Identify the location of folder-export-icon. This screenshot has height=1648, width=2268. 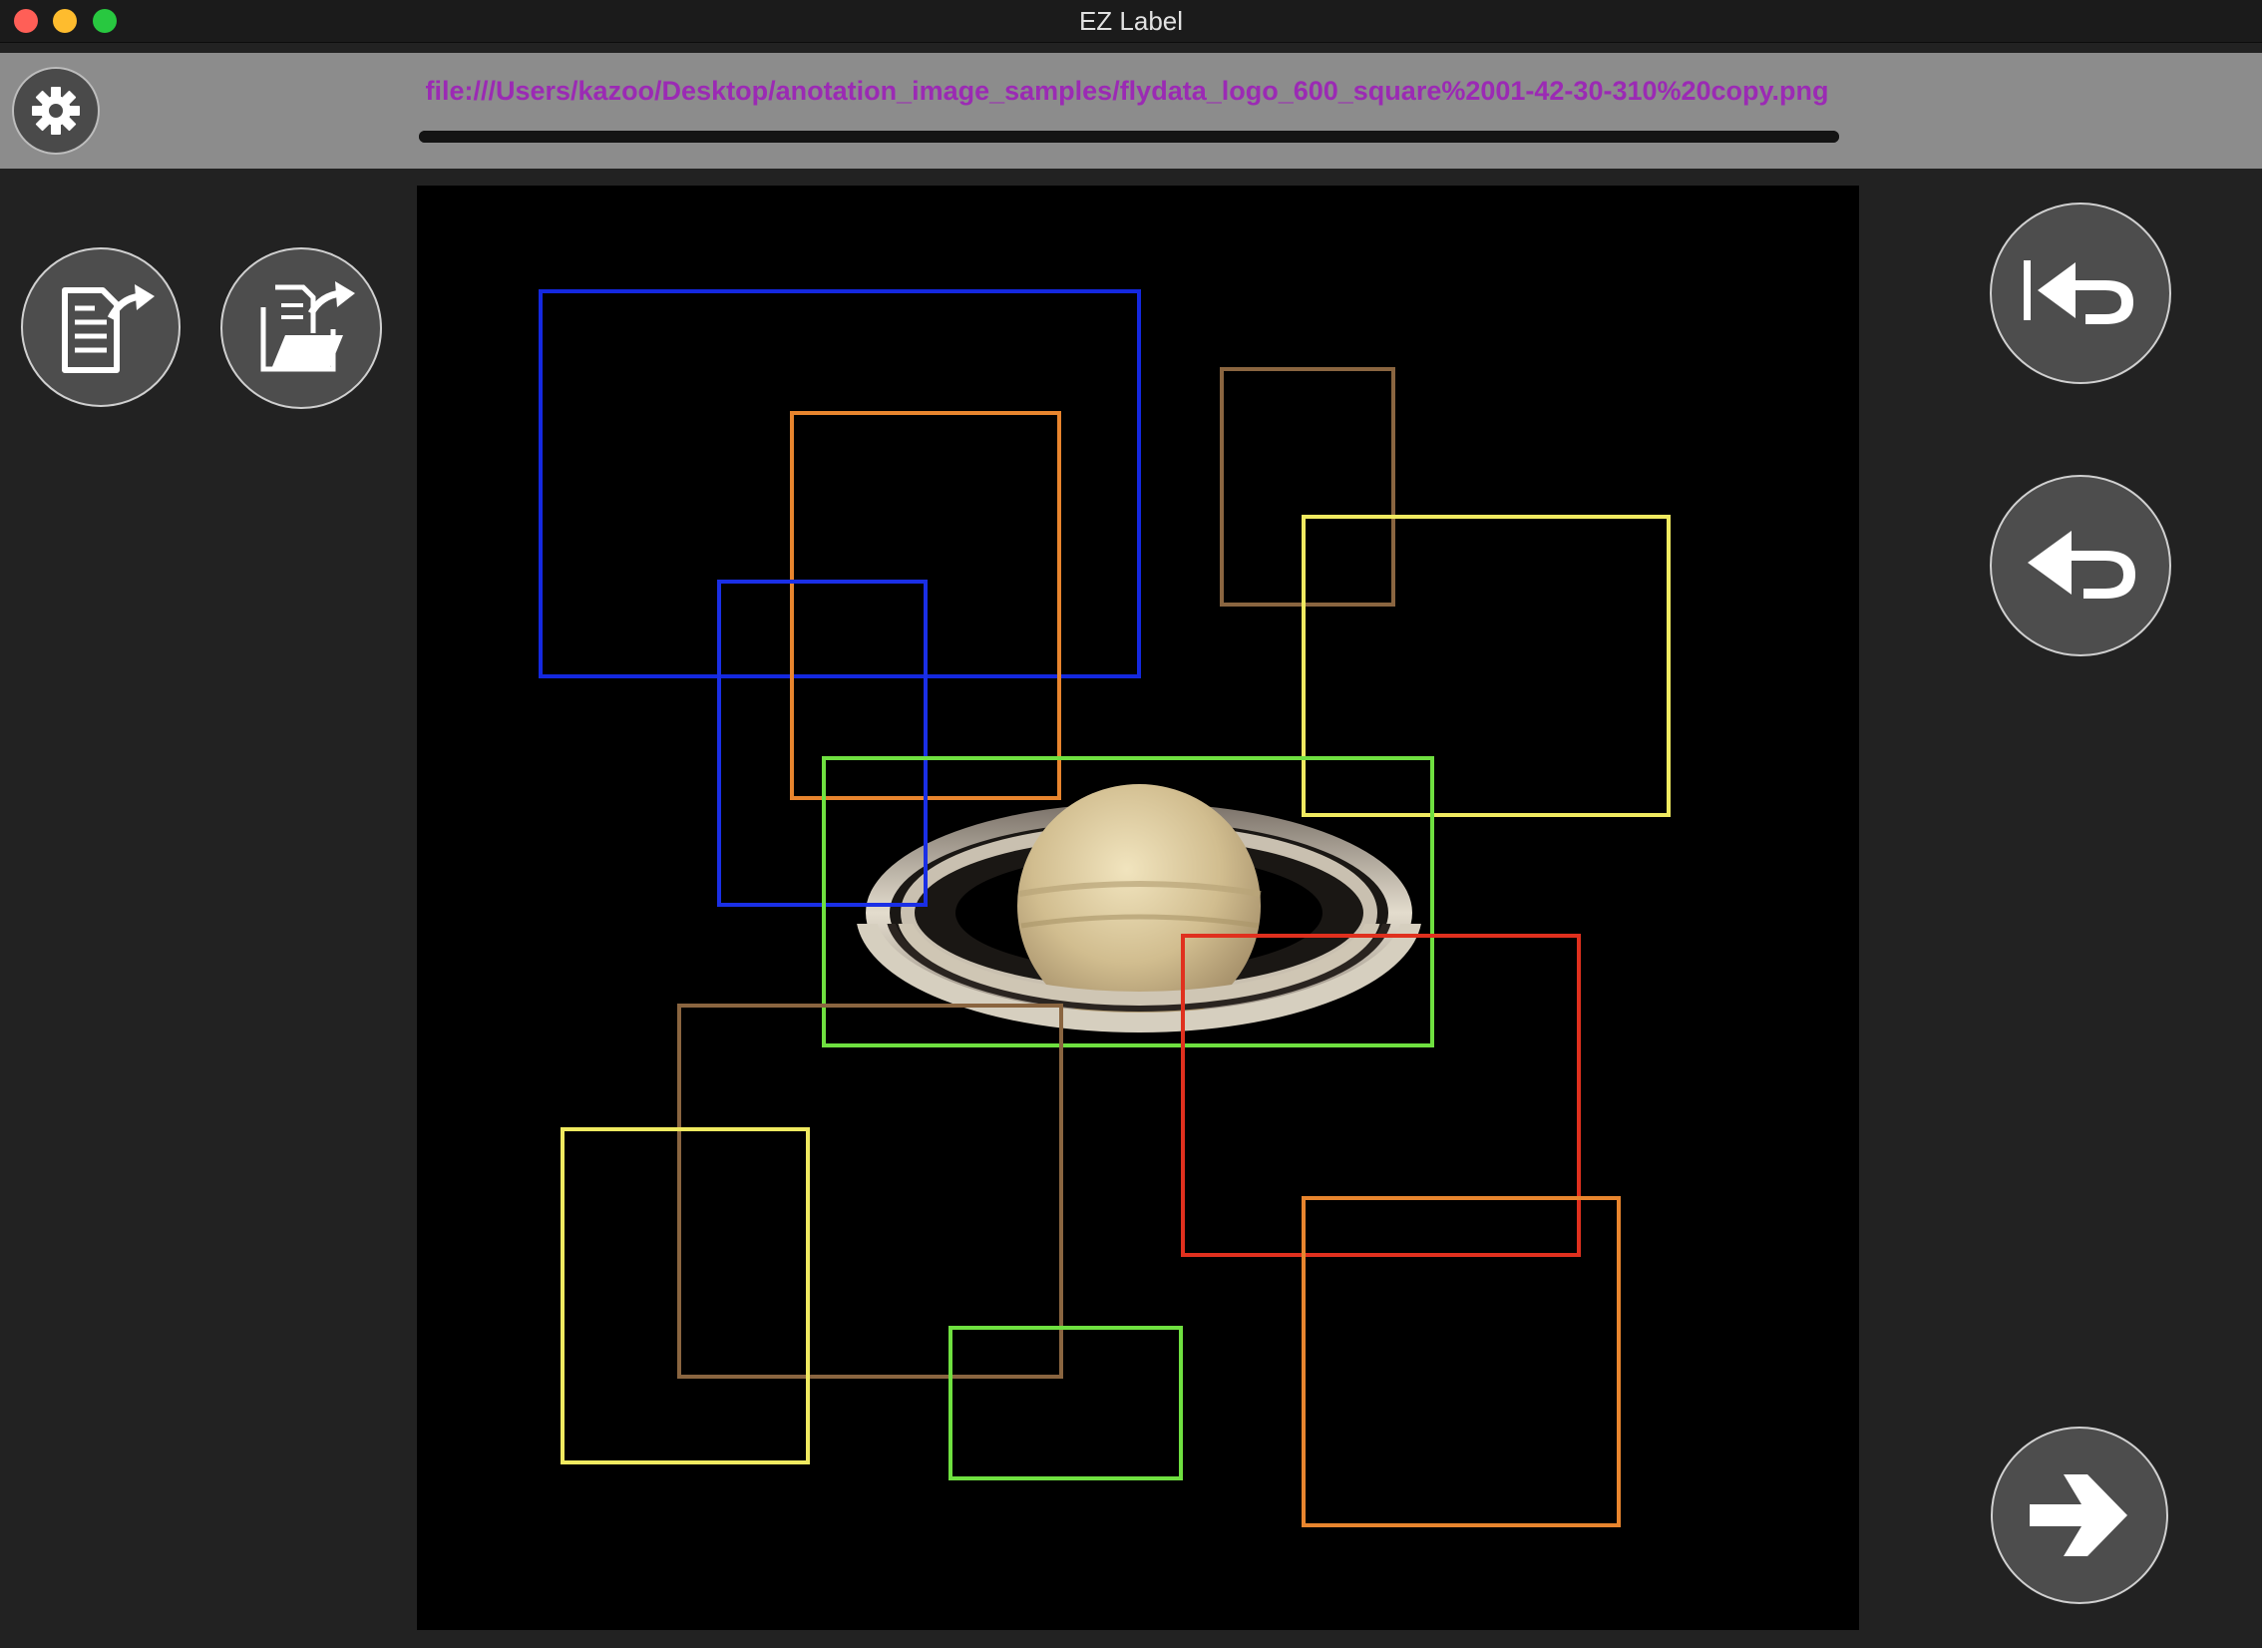
(307, 326).